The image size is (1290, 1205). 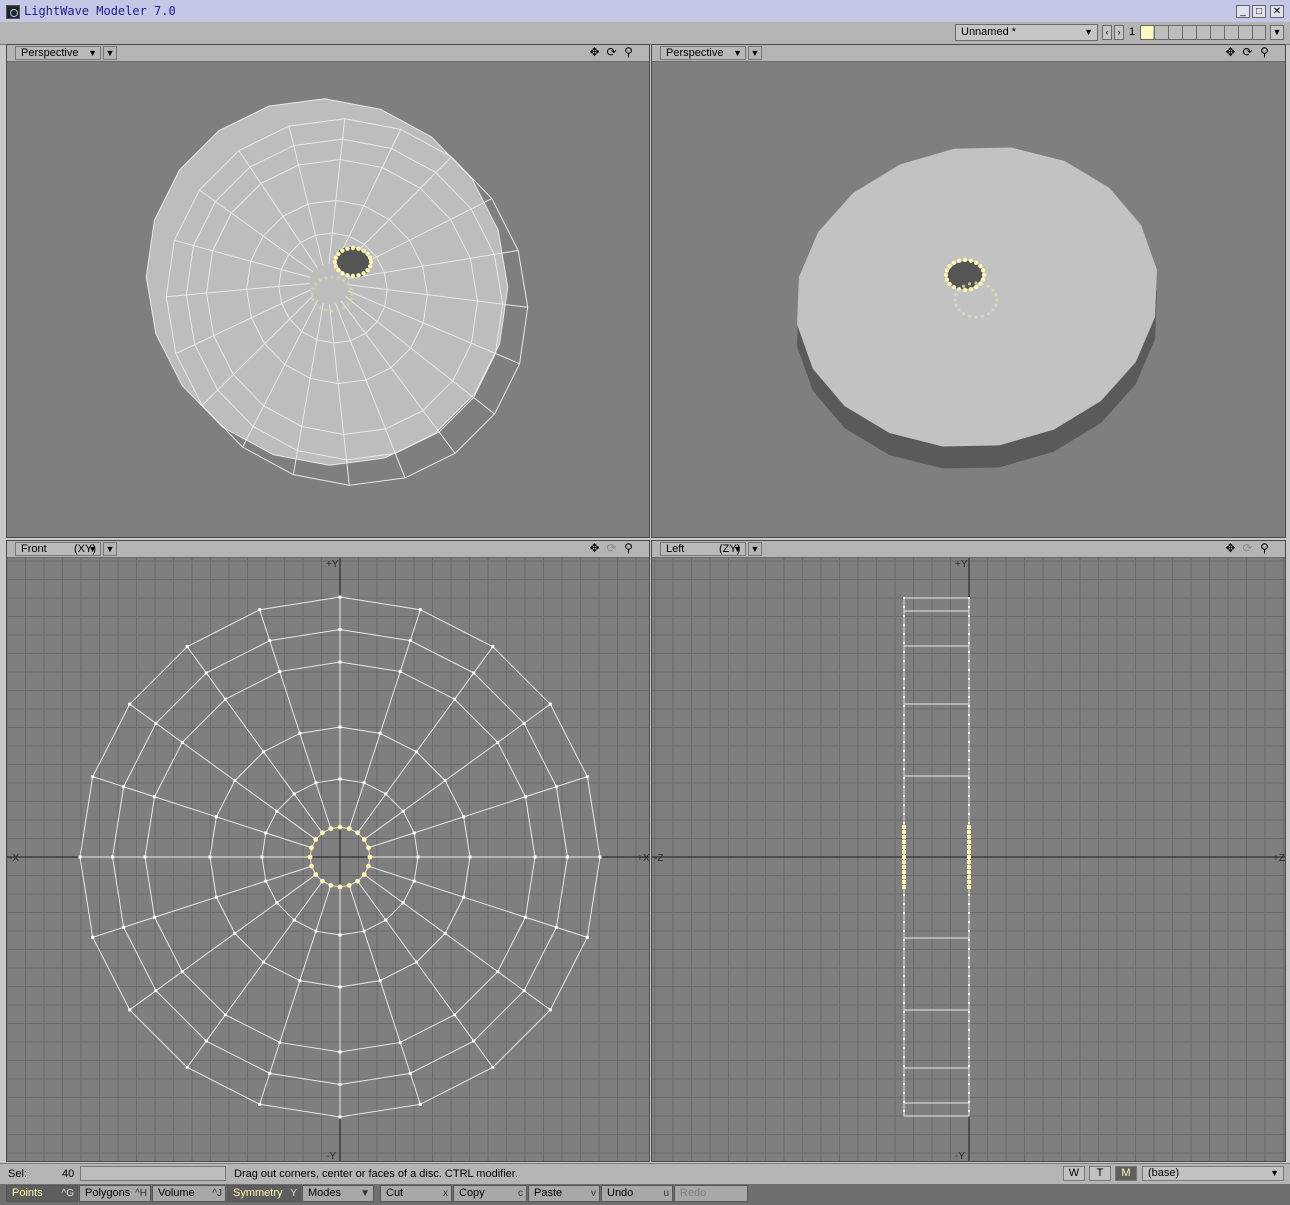 I want to click on next-object-button: ›, so click(x=1119, y=32).